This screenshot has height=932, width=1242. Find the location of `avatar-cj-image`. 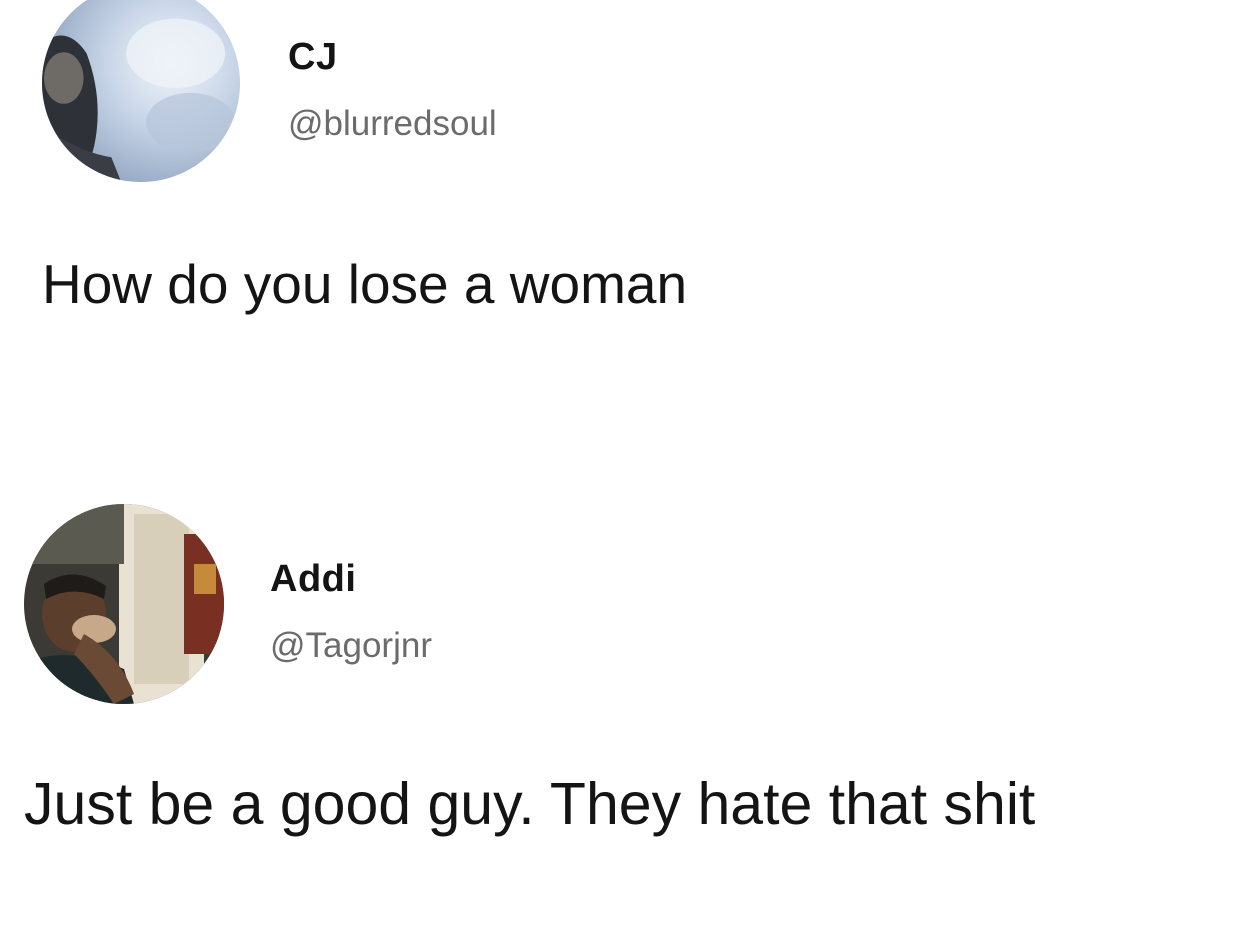

avatar-cj-image is located at coordinates (141, 91).